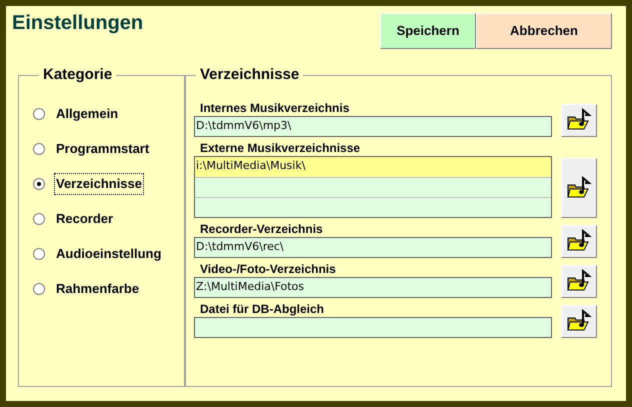 This screenshot has height=407, width=632. Describe the element at coordinates (87, 114) in the screenshot. I see `category-label: Allgemein` at that location.